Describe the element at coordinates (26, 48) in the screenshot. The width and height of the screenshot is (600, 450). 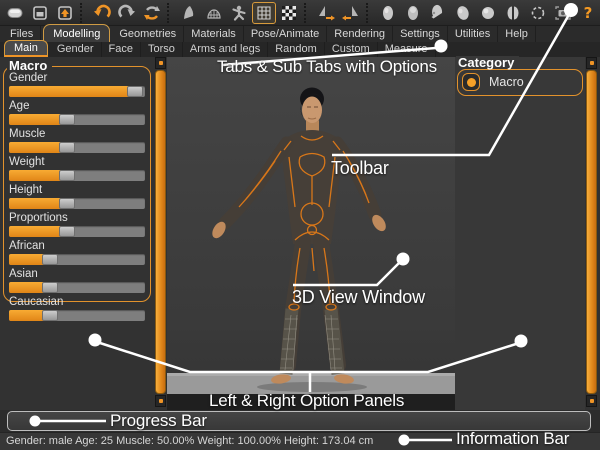
I see `subtab-main: Main` at that location.